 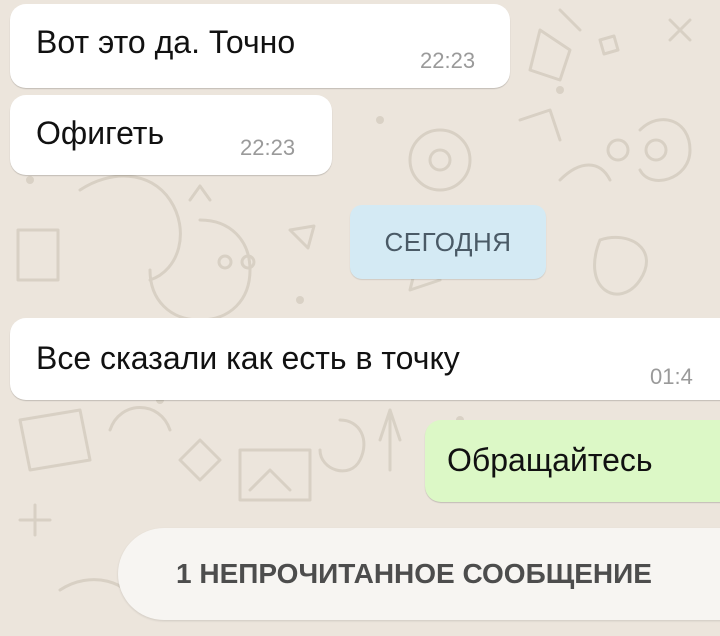 What do you see at coordinates (671, 376) in the screenshot?
I see `message-timestamp: 01:4` at bounding box center [671, 376].